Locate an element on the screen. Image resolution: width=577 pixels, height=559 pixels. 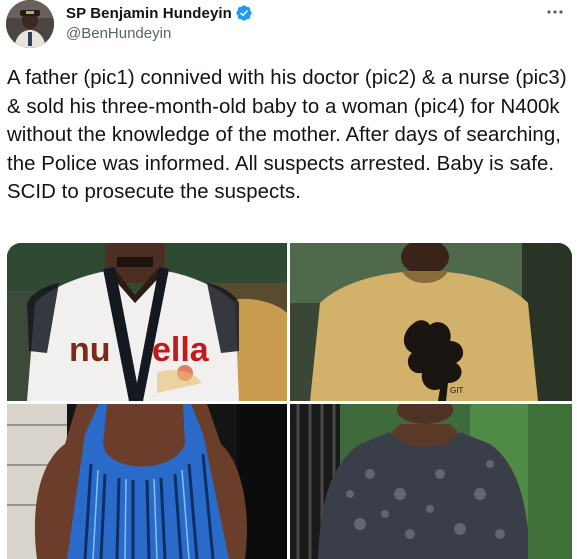
photo-pic2: GIT is located at coordinates (431, 322).